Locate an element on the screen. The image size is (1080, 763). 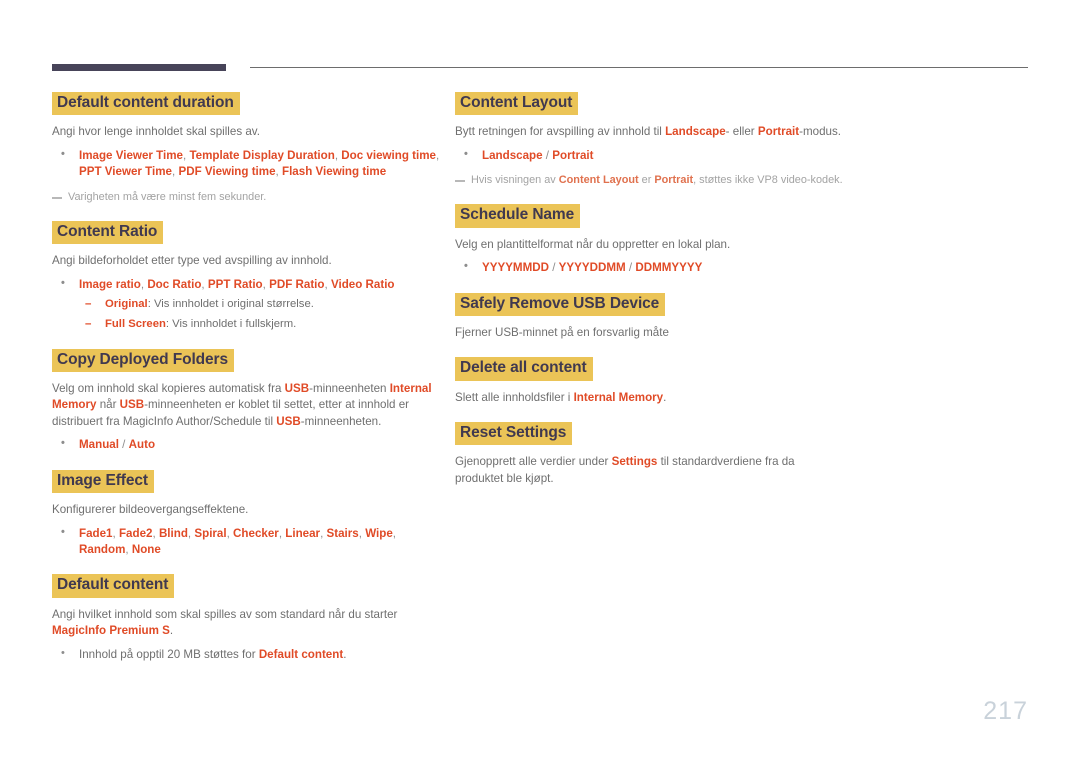
note-line: Varigheten må være minst fem sekunder. is located at coordinates (246, 197).